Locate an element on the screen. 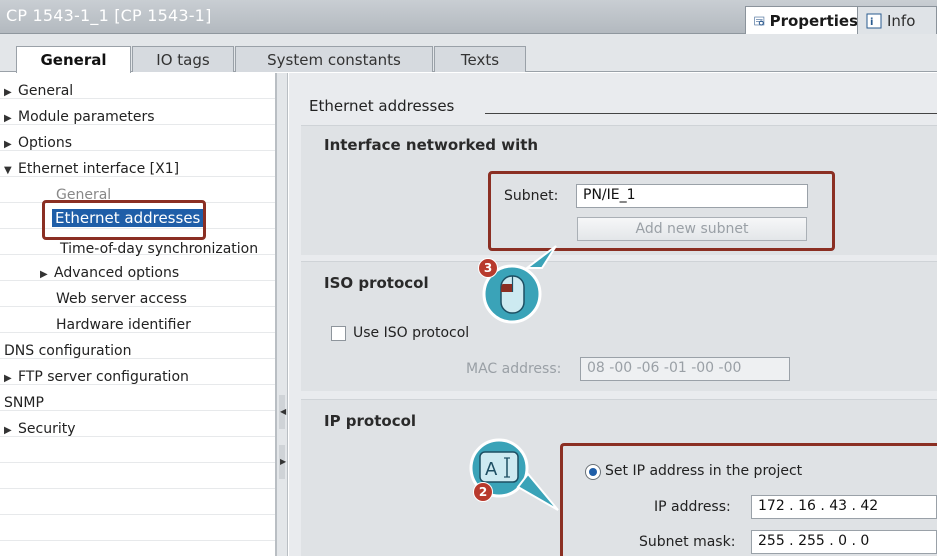 The width and height of the screenshot is (937, 556). mac-address-label: MAC address: is located at coordinates (514, 369).